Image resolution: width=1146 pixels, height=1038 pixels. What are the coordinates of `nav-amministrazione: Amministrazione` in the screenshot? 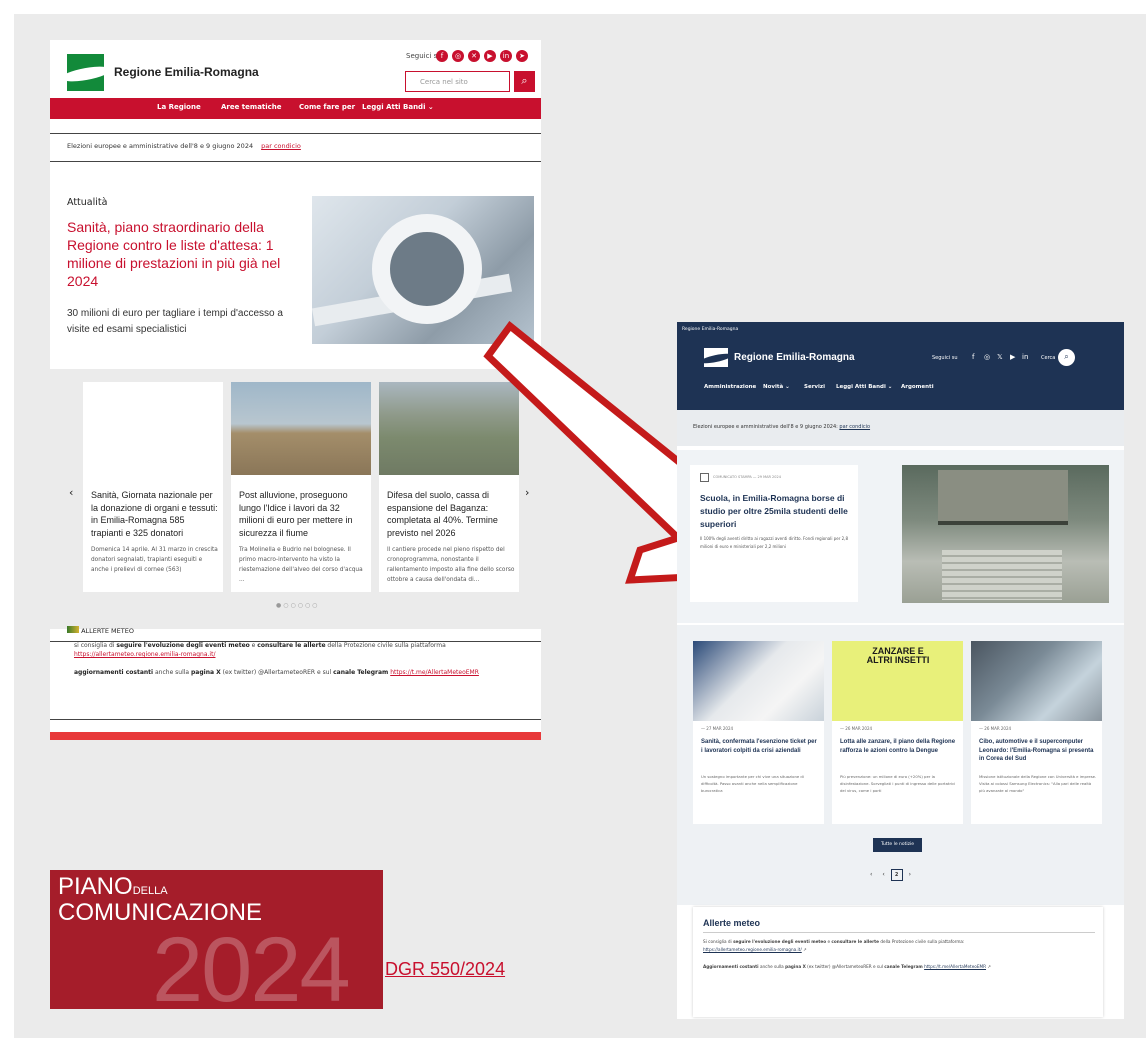 It's located at (730, 387).